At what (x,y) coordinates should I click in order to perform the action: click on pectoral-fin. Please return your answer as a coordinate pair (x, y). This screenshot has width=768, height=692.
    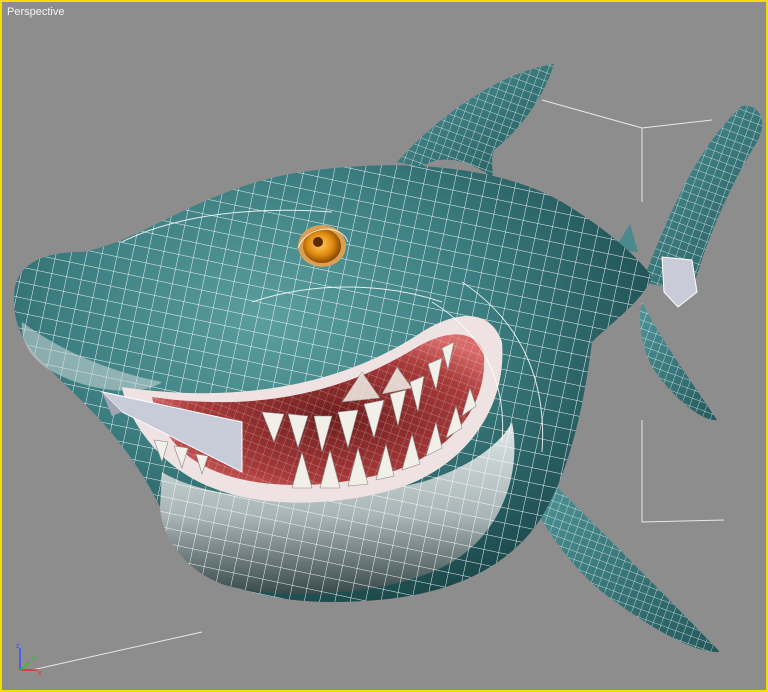
    Looking at the image, I should click on (626, 562).